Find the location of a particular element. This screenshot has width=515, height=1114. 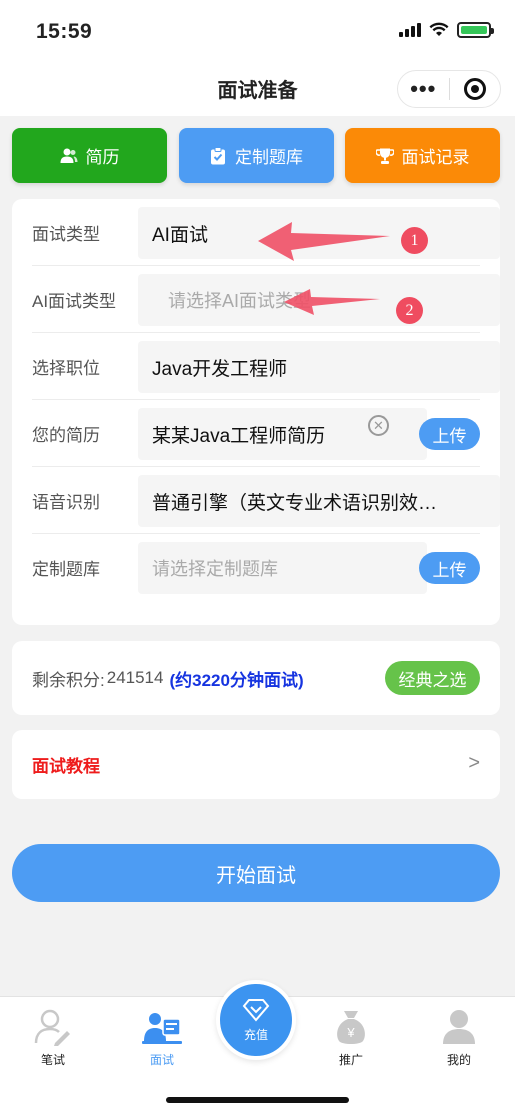

resume-button: 简历 is located at coordinates (89, 155).